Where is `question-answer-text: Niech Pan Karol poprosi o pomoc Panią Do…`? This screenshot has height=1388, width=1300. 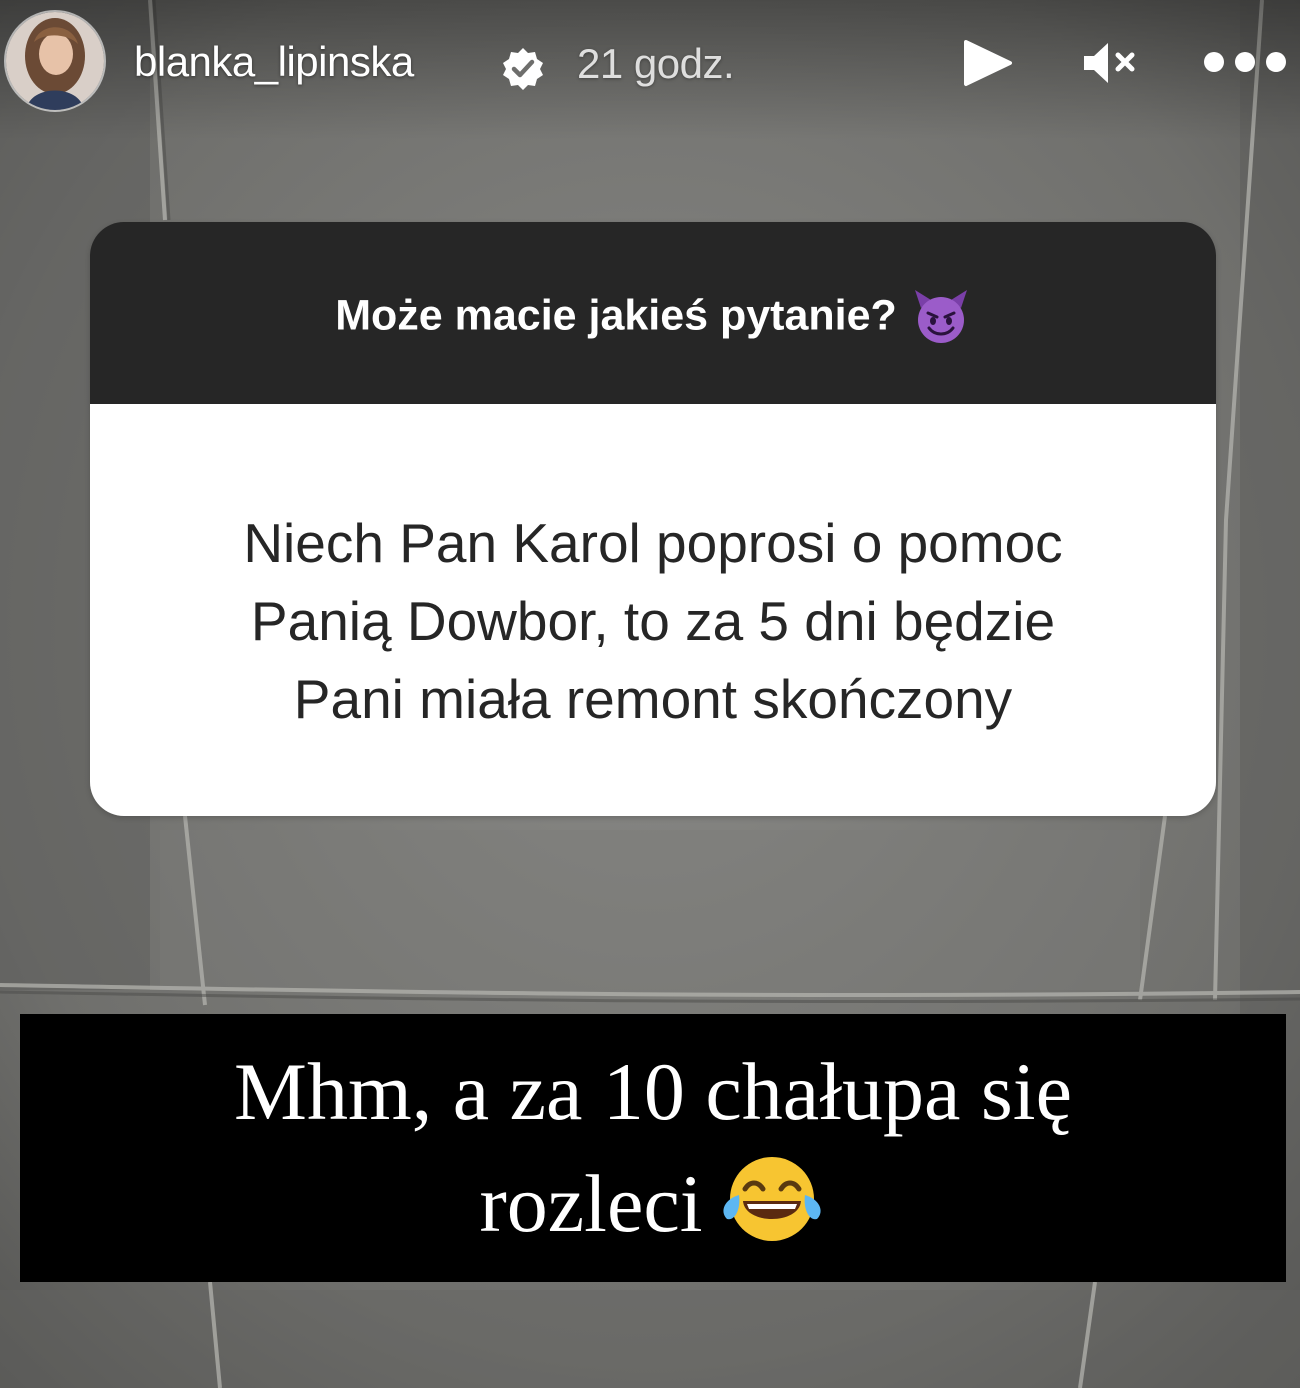 question-answer-text: Niech Pan Karol poprosi o pomoc Panią Do… is located at coordinates (653, 621).